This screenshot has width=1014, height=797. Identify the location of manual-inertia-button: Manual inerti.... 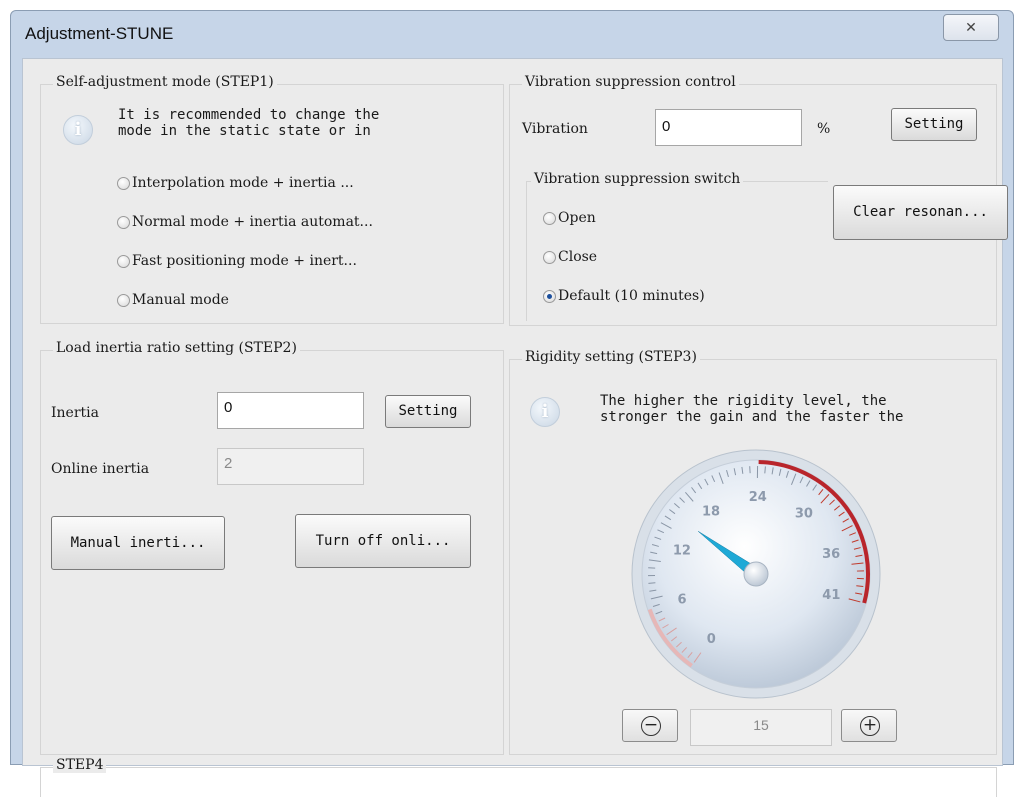
(138, 543).